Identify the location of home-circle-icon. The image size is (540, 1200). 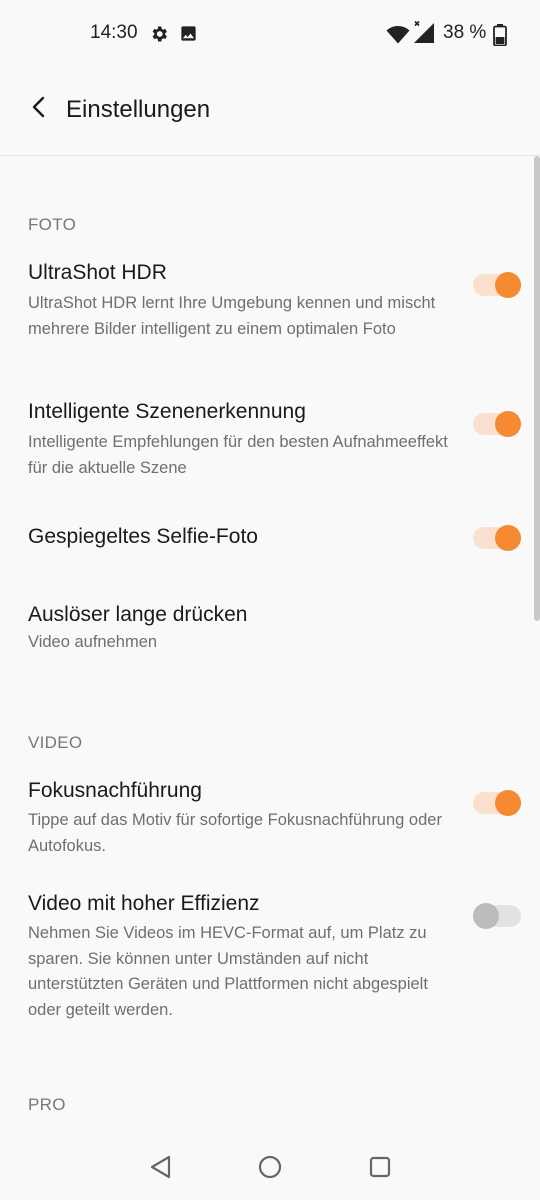
(270, 1169).